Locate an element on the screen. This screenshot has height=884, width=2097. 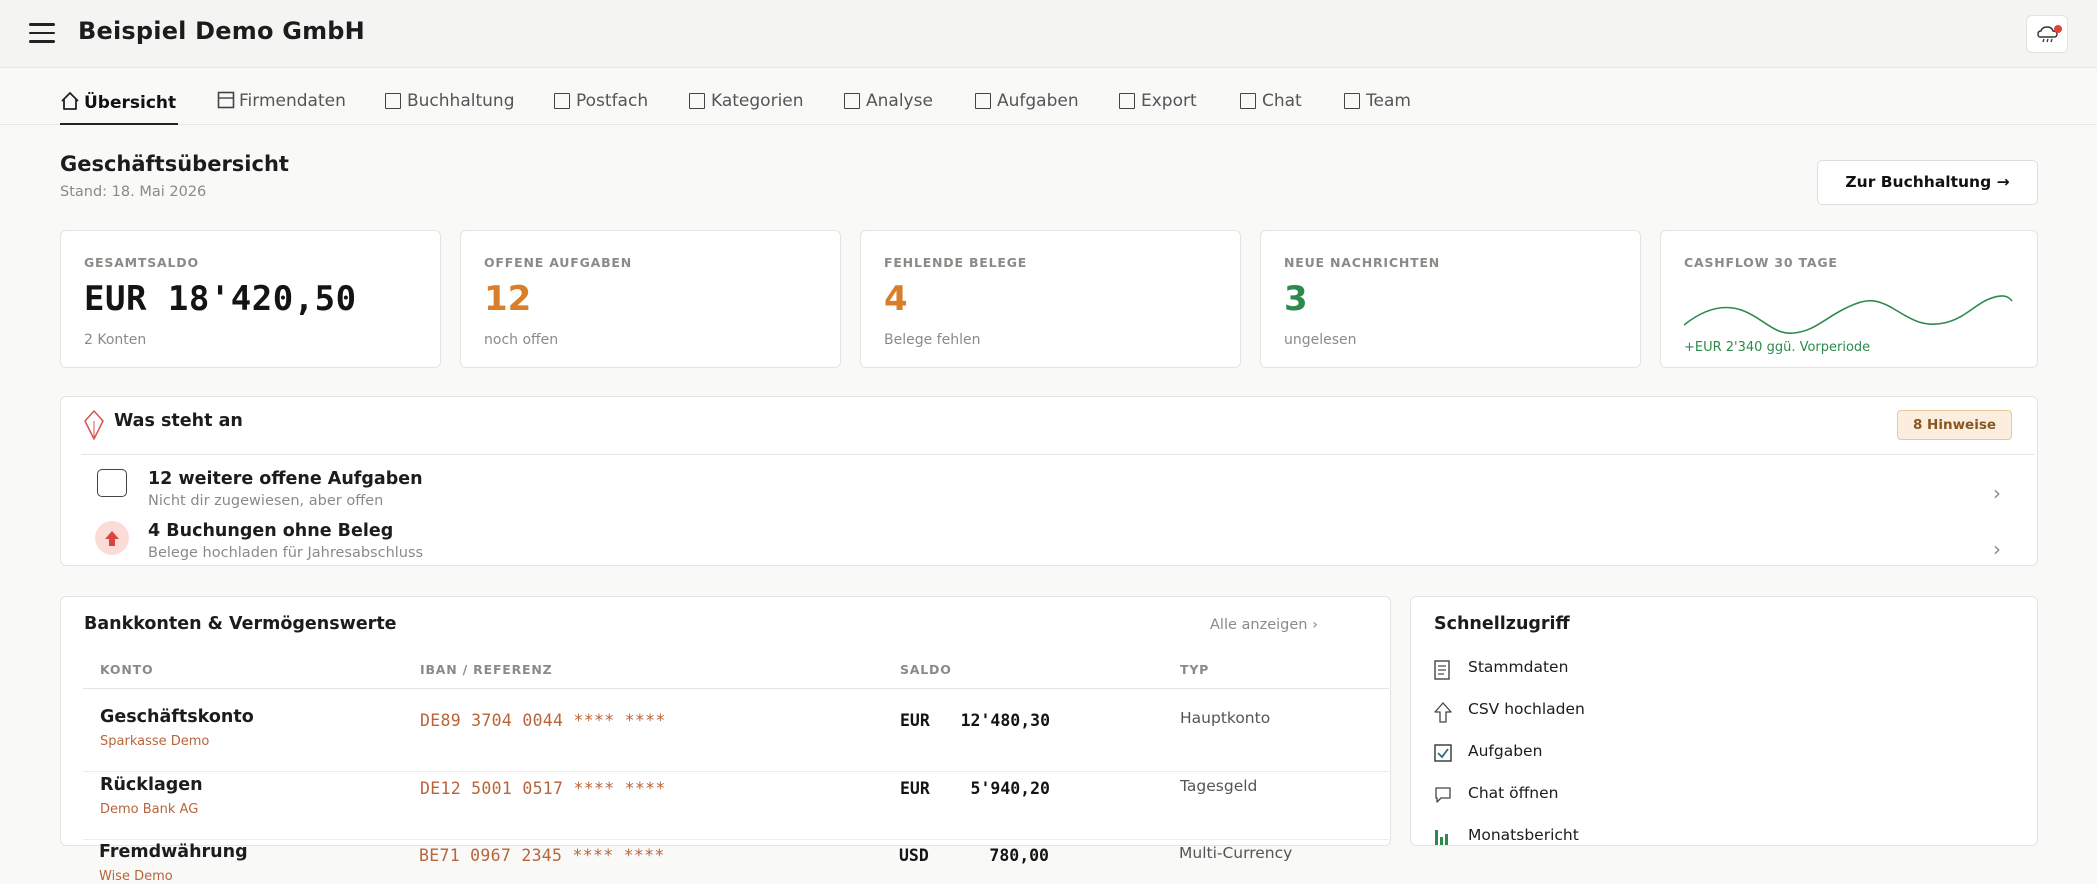
notification-dot is located at coordinates (2058, 29).